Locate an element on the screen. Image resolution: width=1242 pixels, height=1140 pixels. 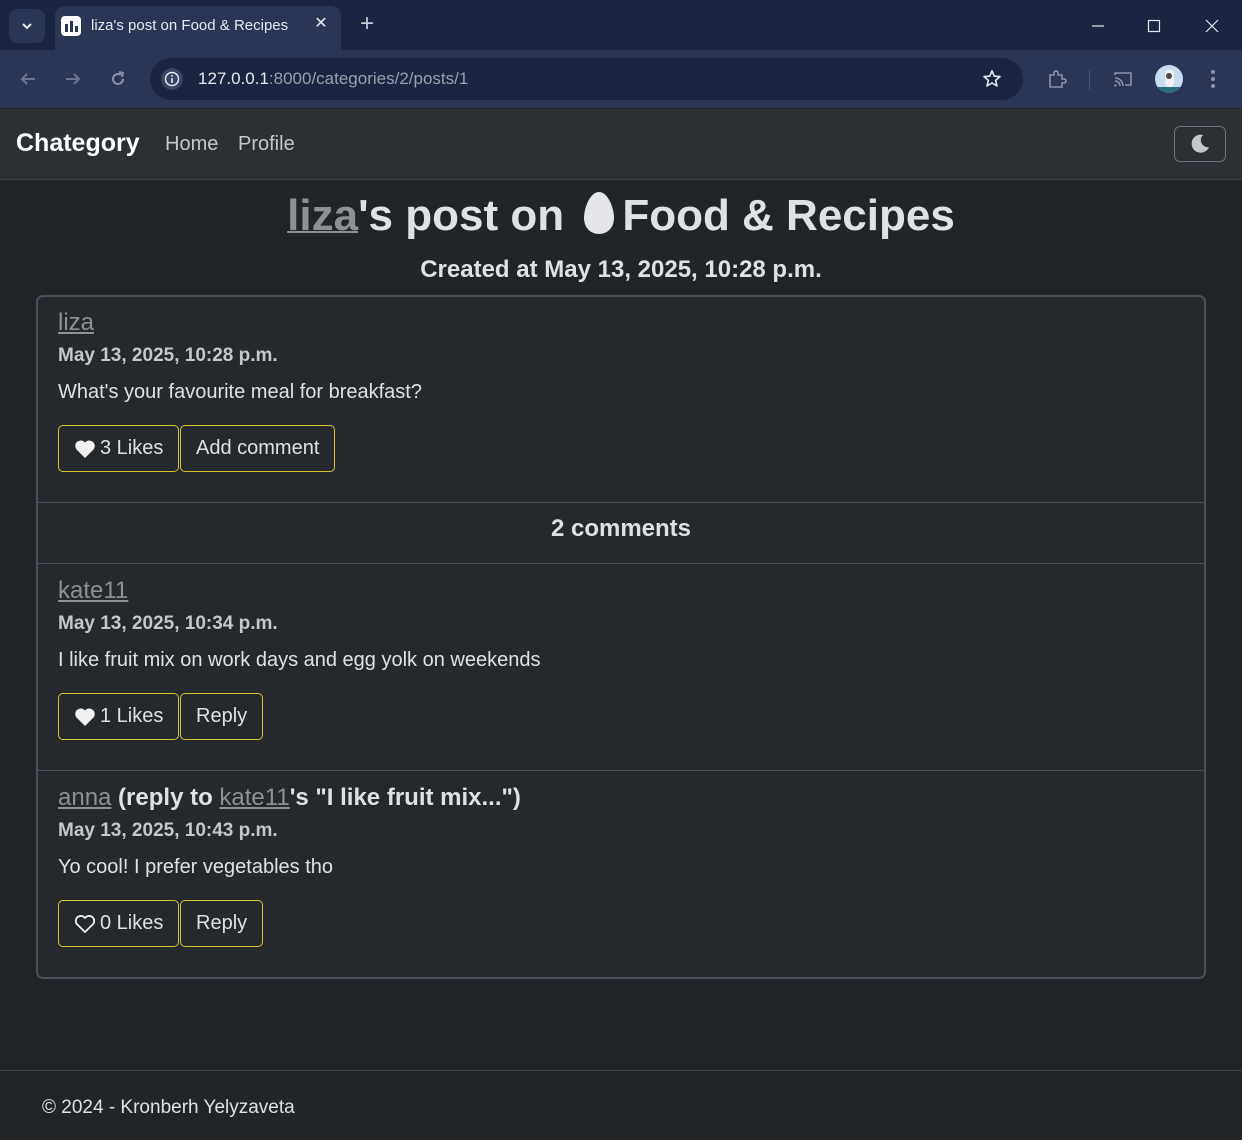
comments-count: 2 comments is located at coordinates (621, 528).